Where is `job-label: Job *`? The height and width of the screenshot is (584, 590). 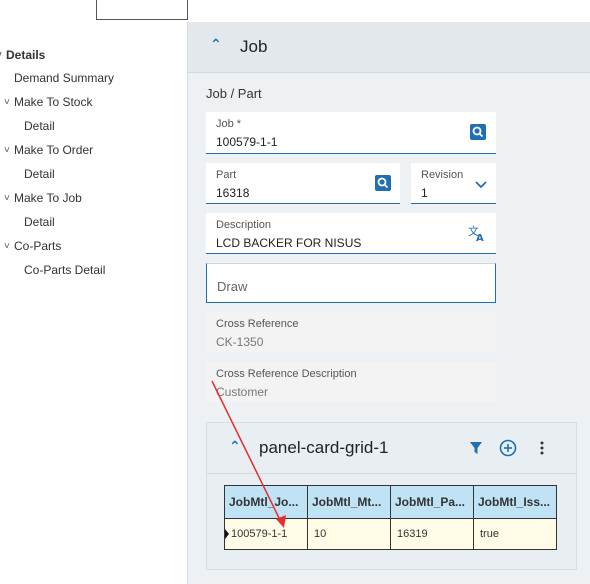
job-label: Job * is located at coordinates (229, 124).